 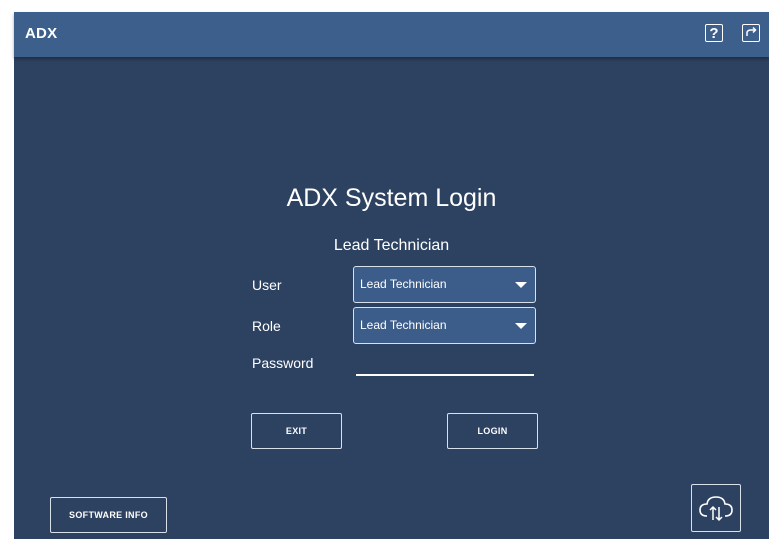 I want to click on app-title: ADX, so click(x=41, y=33).